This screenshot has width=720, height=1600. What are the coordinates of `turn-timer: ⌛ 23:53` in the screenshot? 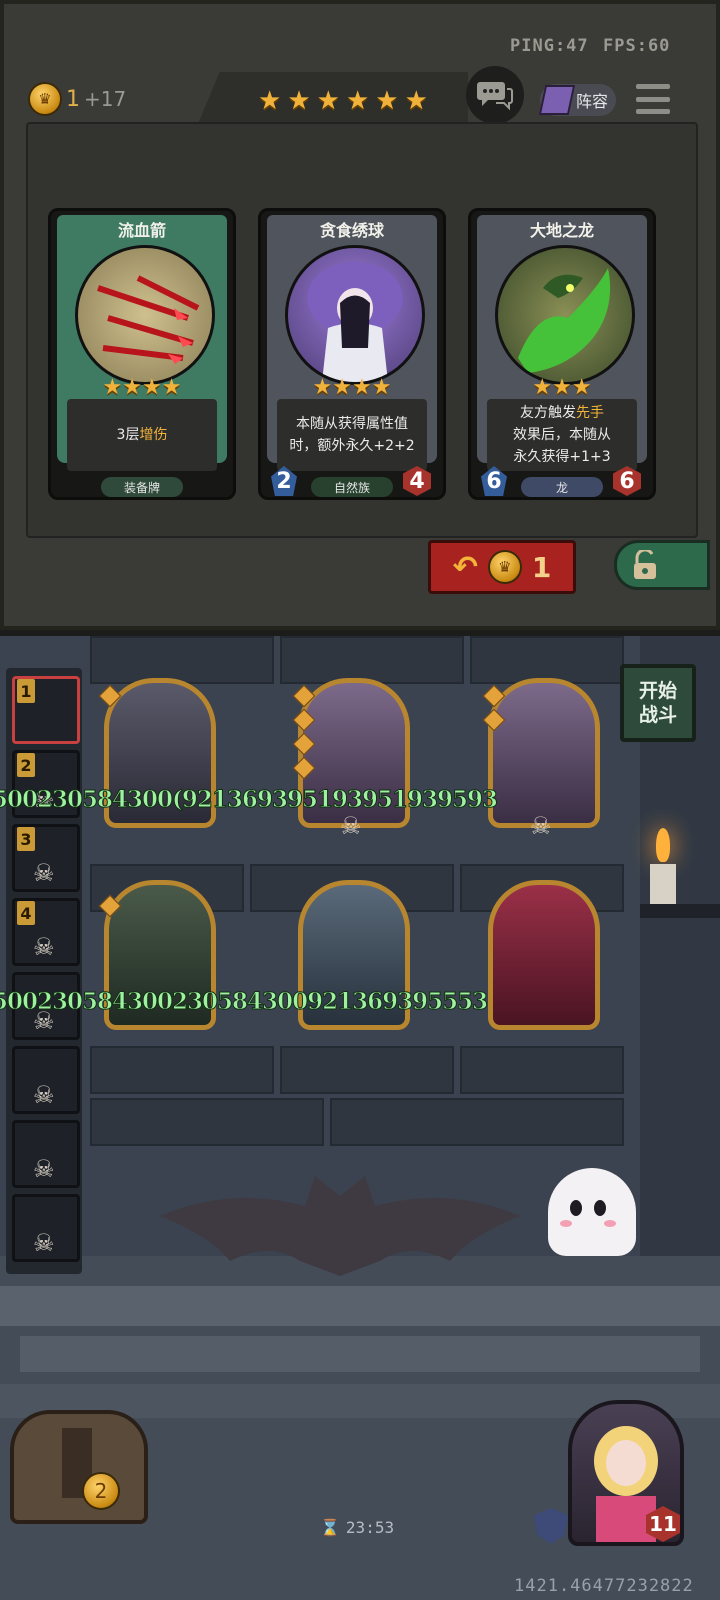 It's located at (357, 1527).